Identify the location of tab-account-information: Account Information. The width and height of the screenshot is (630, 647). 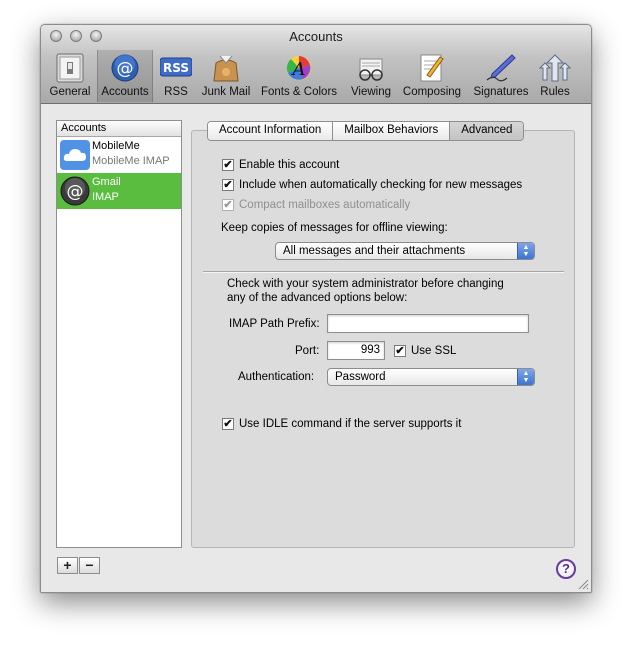
(271, 131).